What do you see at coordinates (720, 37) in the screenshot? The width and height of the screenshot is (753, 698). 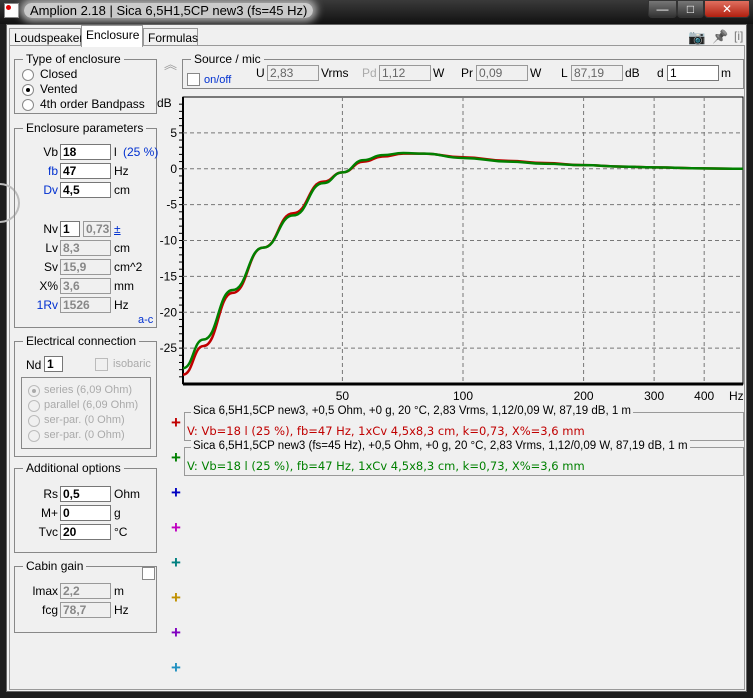 I see `pin-icon: 📌` at bounding box center [720, 37].